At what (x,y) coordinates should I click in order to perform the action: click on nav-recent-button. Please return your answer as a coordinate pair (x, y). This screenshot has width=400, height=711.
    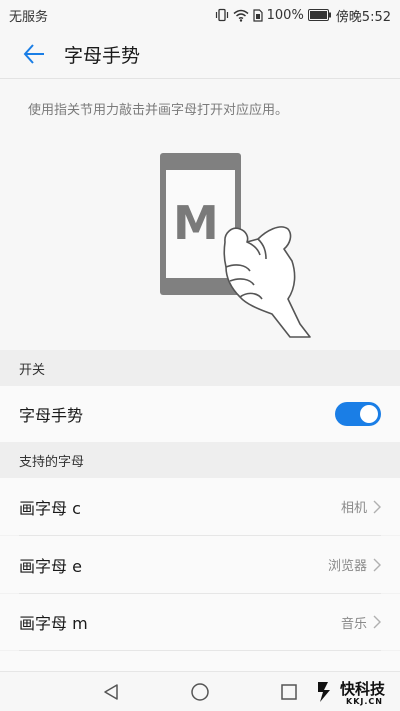
    Looking at the image, I should click on (289, 692).